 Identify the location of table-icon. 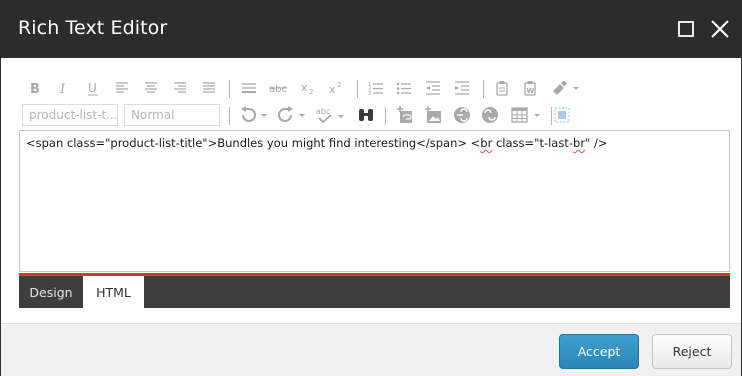
(526, 115).